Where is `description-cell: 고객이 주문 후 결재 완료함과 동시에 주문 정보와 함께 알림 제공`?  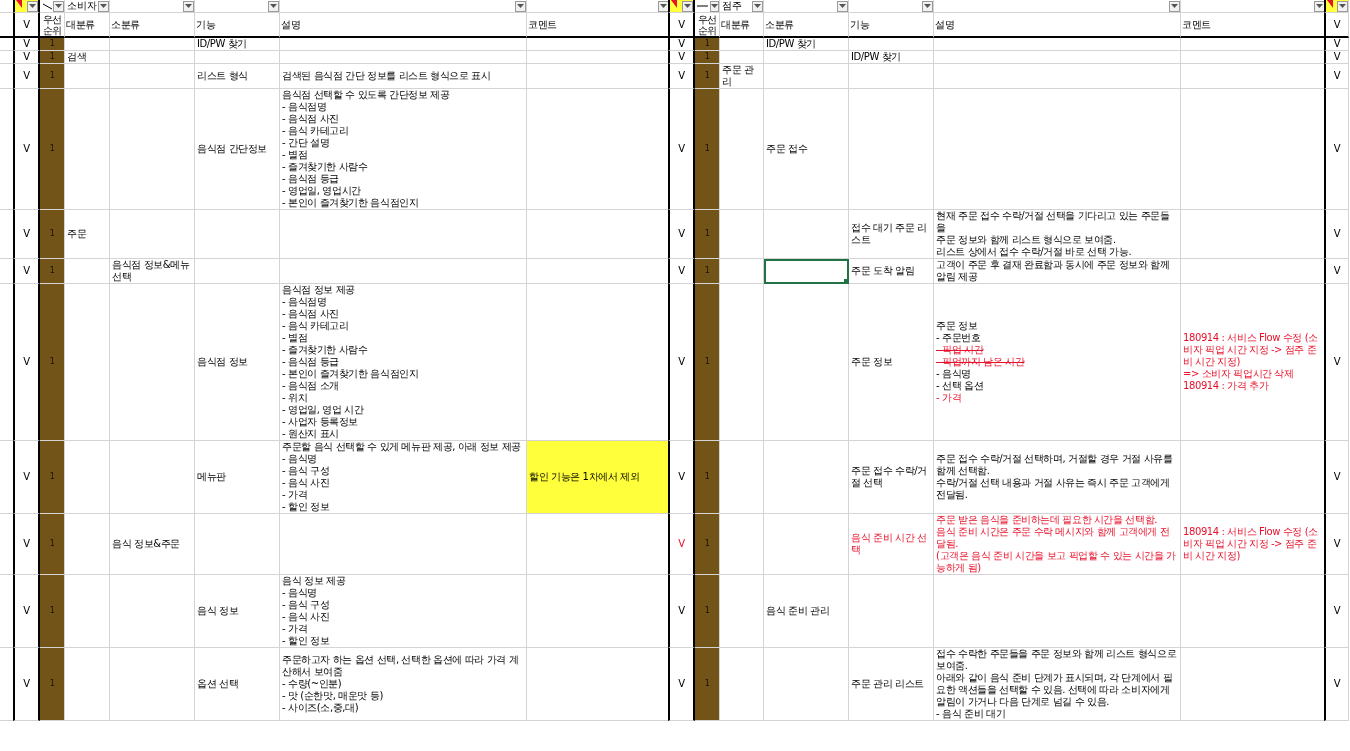
description-cell: 고객이 주문 후 결재 완료함과 동시에 주문 정보와 함께 알림 제공 is located at coordinates (1057, 271).